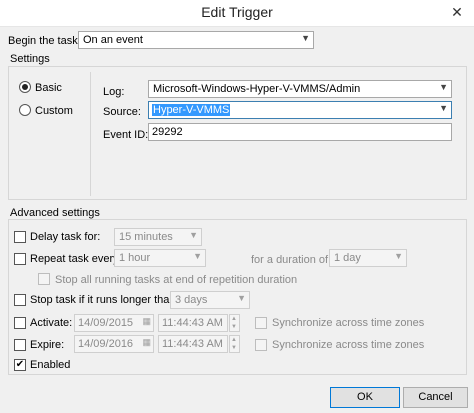 Image resolution: width=474 pixels, height=413 pixels. What do you see at coordinates (20, 323) in the screenshot?
I see `activate-checkbox` at bounding box center [20, 323].